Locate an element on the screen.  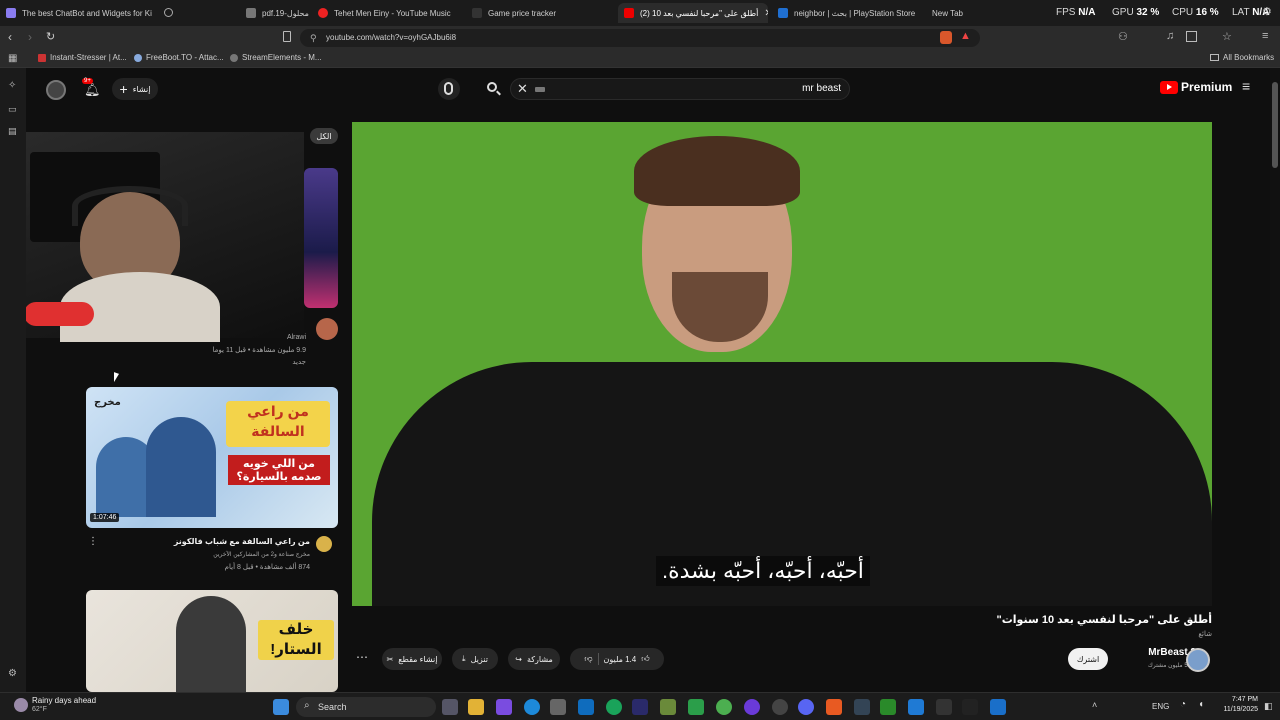
video-thumbnail is located at coordinates (321, 238).